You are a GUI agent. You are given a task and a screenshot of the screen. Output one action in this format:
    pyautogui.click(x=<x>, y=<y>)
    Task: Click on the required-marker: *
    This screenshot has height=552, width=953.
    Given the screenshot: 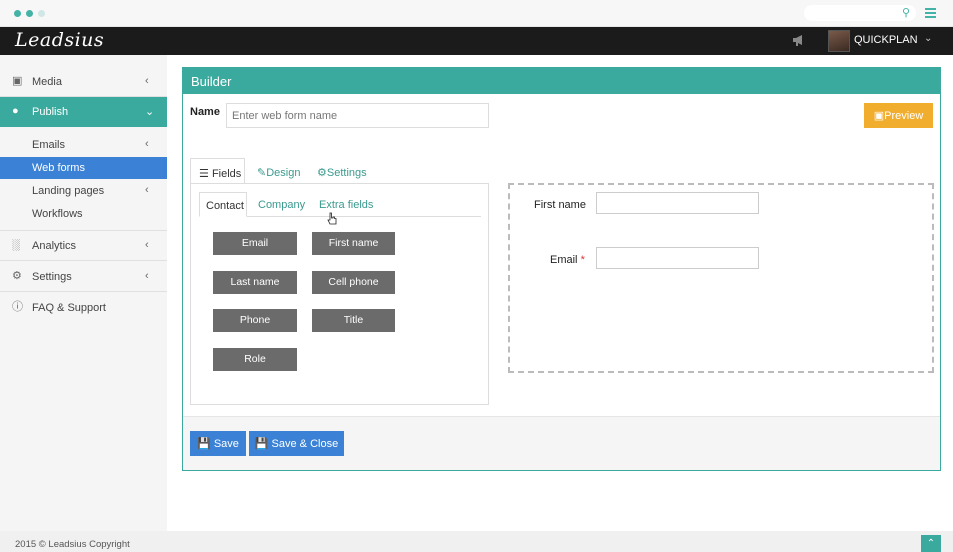 What is the action you would take?
    pyautogui.click(x=582, y=260)
    